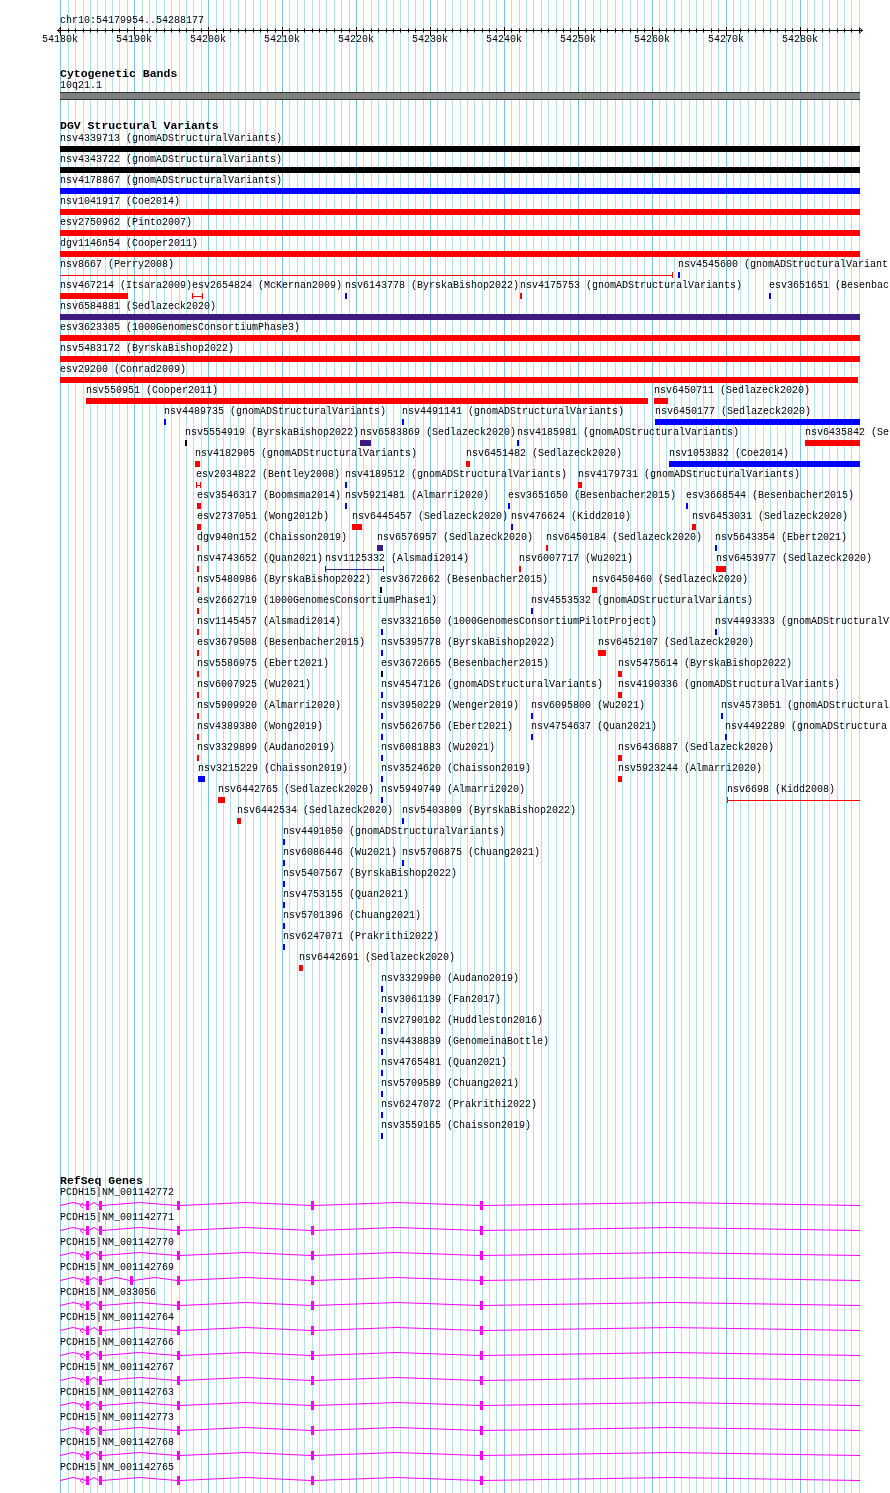 This screenshot has width=890, height=1493. I want to click on ruler-tick-label: 54210k, so click(282, 40).